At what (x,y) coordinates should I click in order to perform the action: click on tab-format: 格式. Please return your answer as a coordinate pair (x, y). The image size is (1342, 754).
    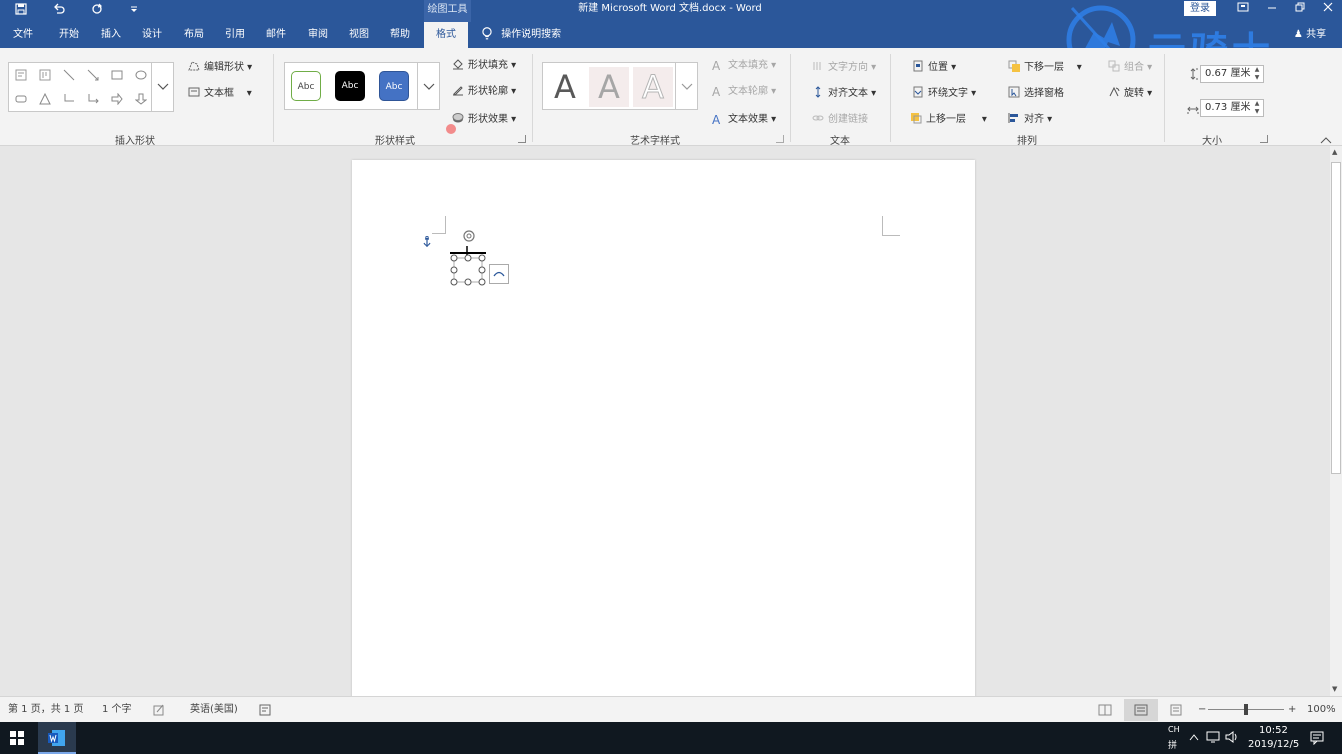
    Looking at the image, I should click on (446, 35).